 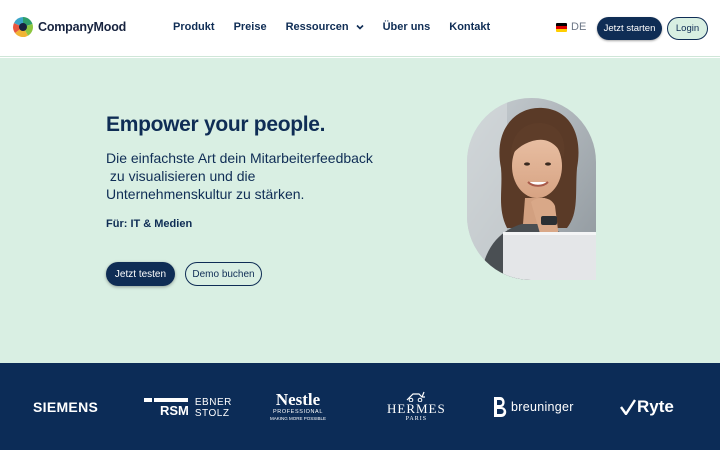 I want to click on nav-ueber-uns-label: Über uns, so click(x=406, y=27).